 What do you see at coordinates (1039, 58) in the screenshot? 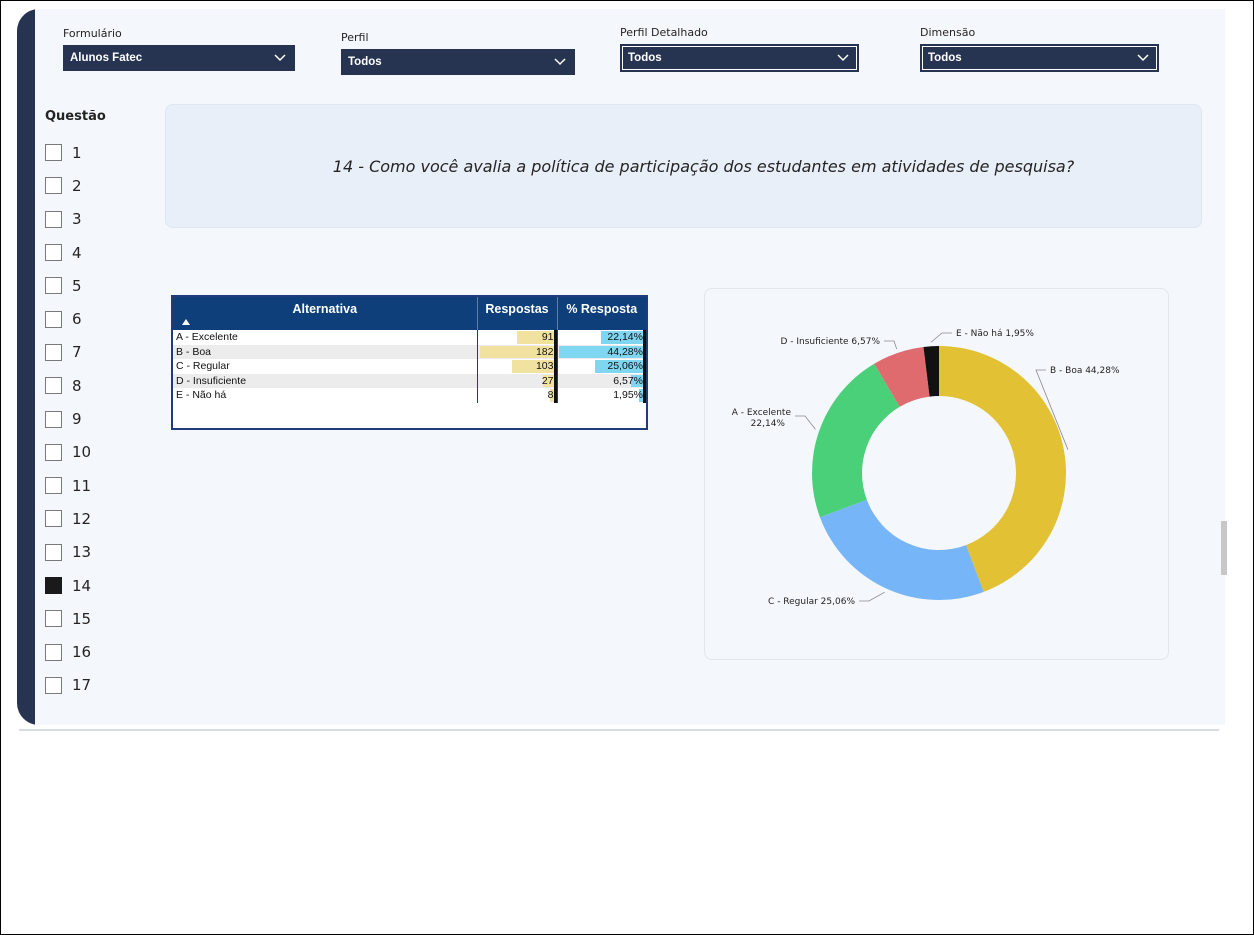
I see `dimensao-dropdown: Todos` at bounding box center [1039, 58].